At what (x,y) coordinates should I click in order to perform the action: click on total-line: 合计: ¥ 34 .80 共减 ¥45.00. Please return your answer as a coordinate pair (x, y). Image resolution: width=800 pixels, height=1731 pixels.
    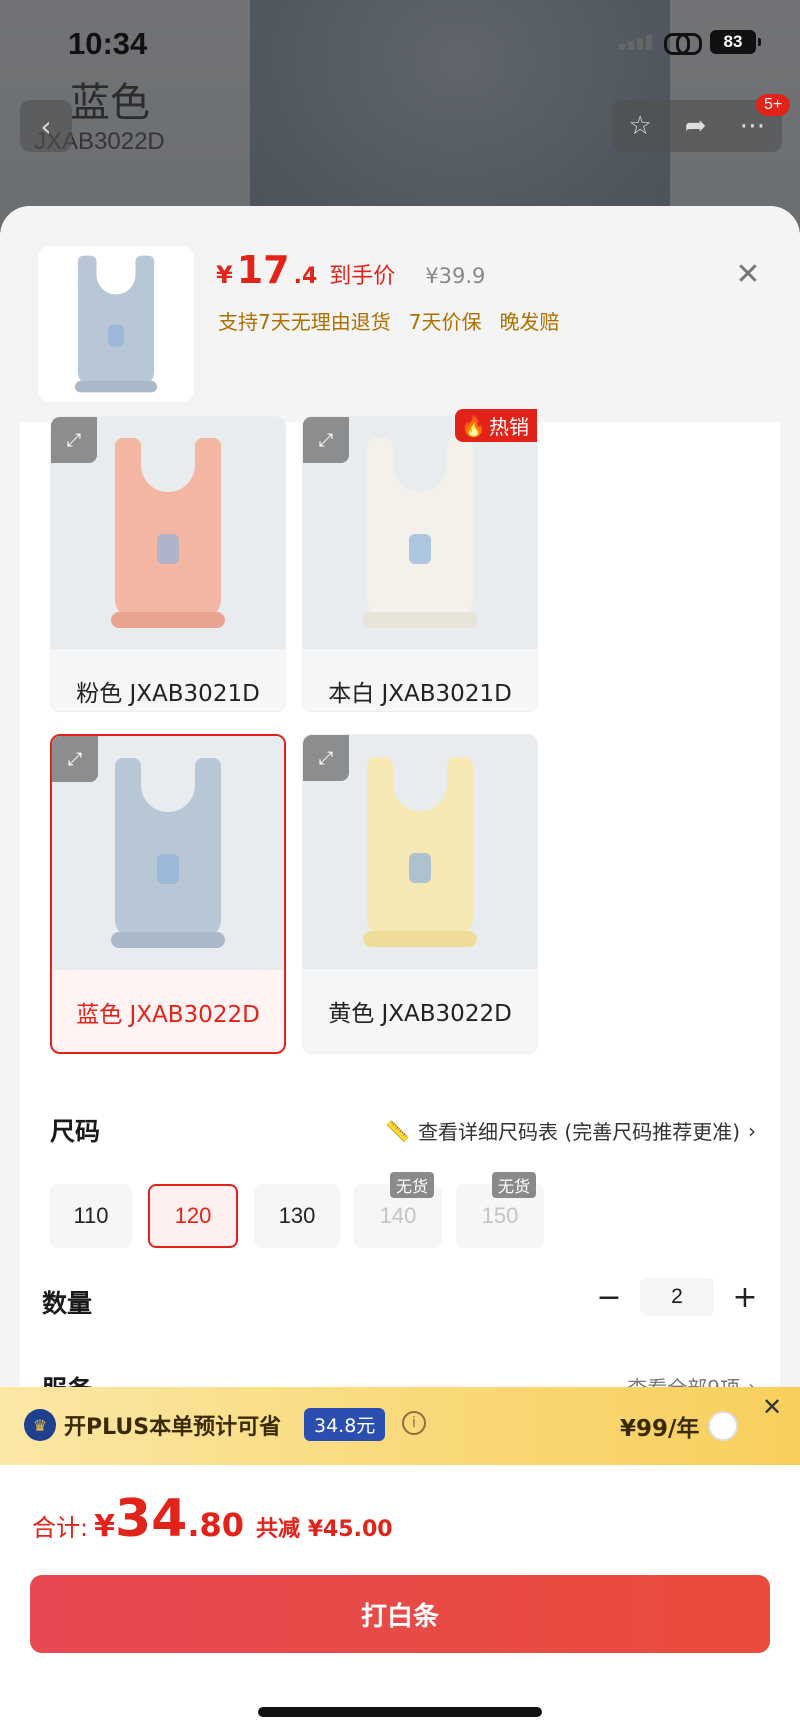
    Looking at the image, I should click on (212, 1519).